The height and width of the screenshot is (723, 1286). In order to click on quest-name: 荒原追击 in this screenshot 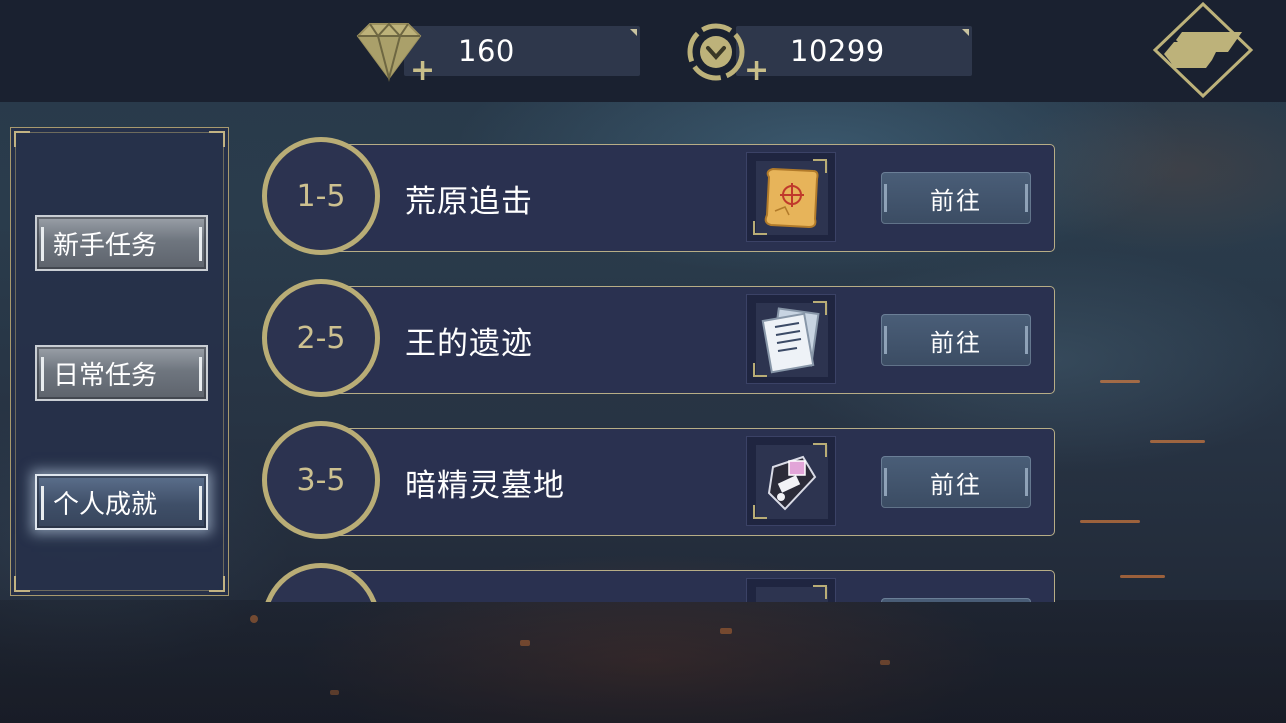, I will do `click(469, 202)`.